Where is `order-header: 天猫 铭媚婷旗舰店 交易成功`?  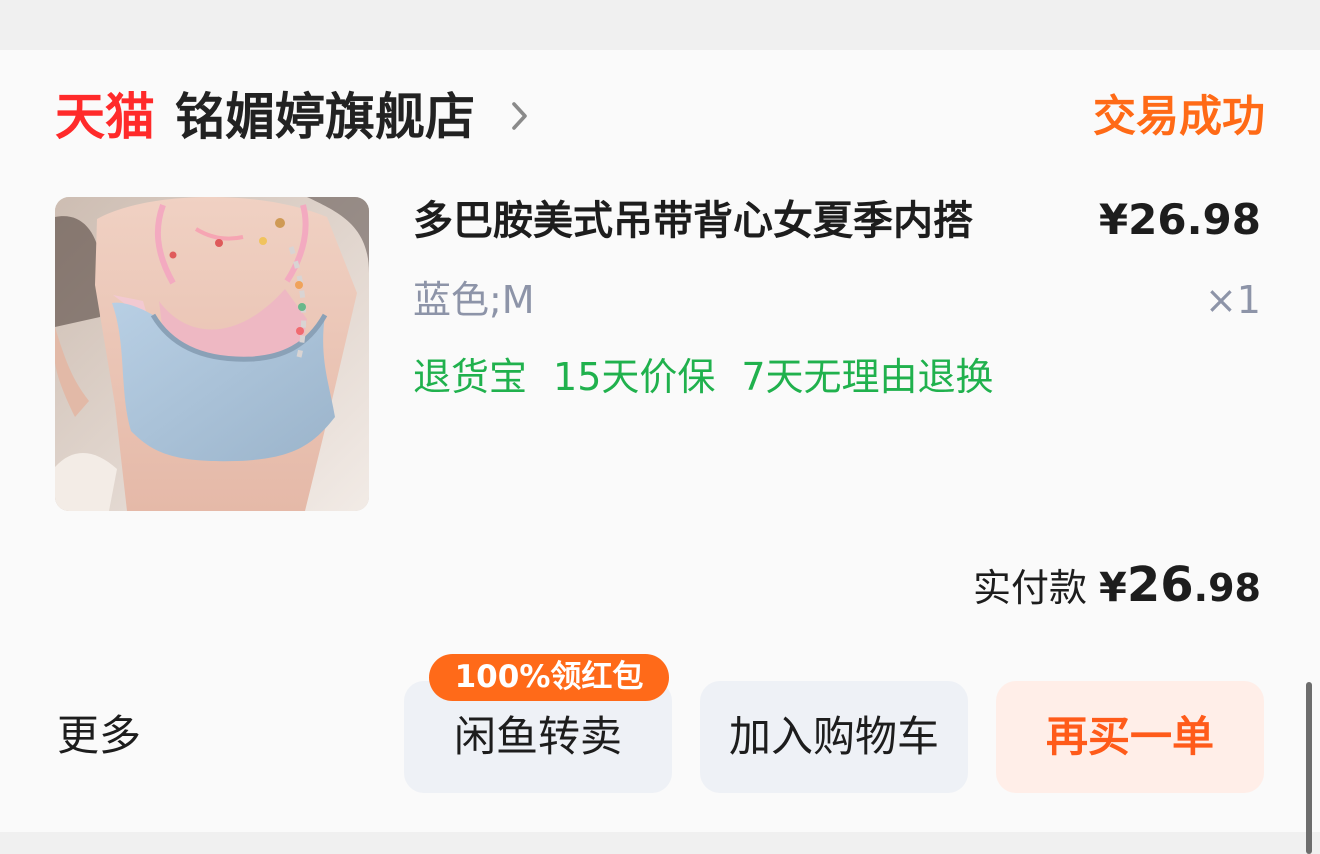 order-header: 天猫 铭媚婷旗舰店 交易成功 is located at coordinates (660, 117).